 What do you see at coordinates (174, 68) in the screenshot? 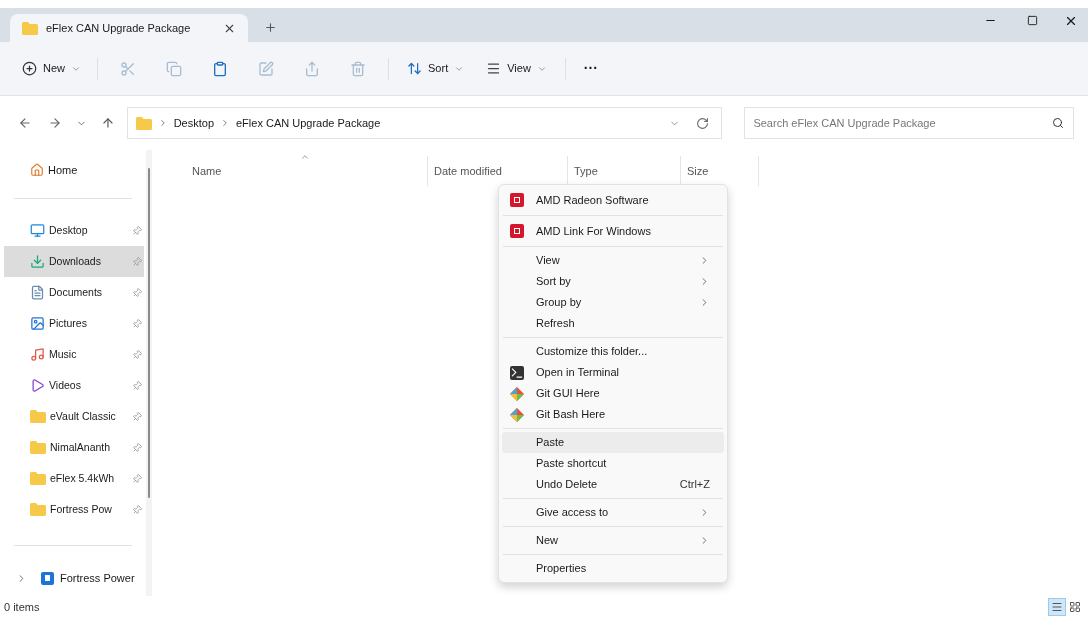
I see `copy-icon` at bounding box center [174, 68].